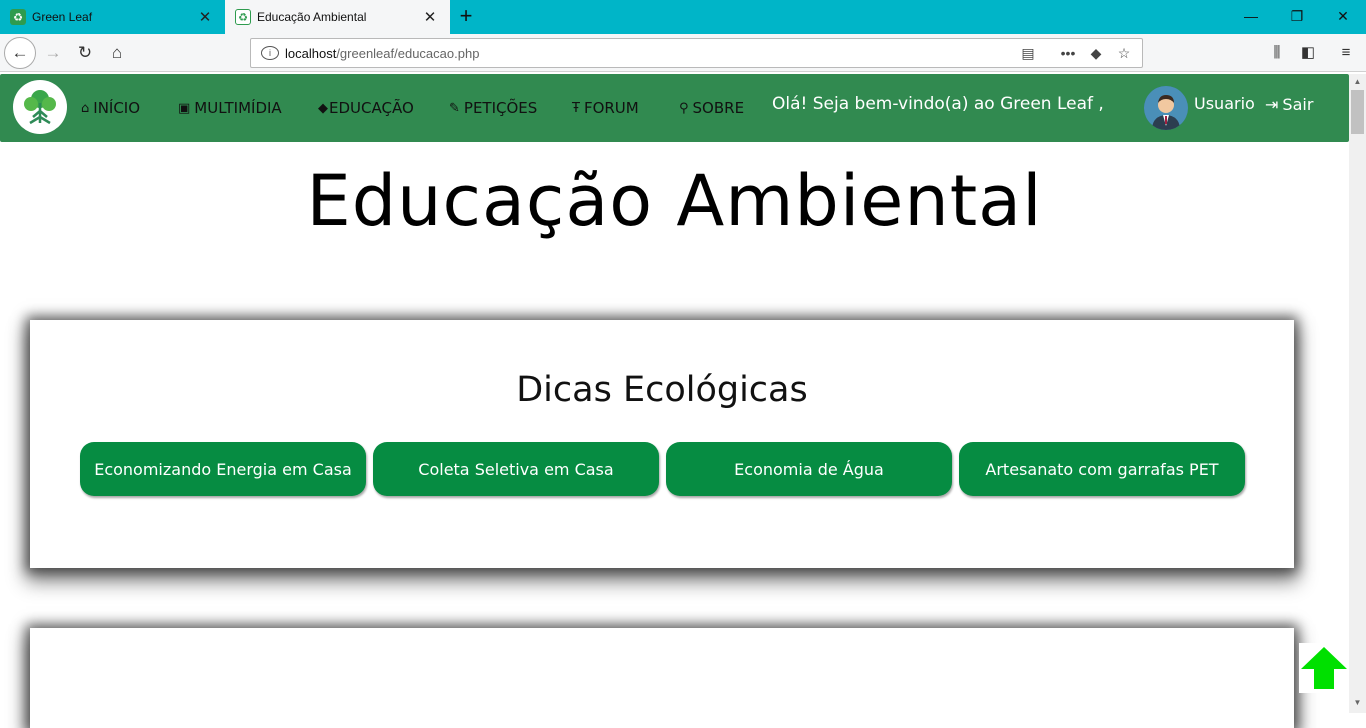 Image resolution: width=1366 pixels, height=728 pixels. I want to click on library-icon: ⫼, so click(1277, 53).